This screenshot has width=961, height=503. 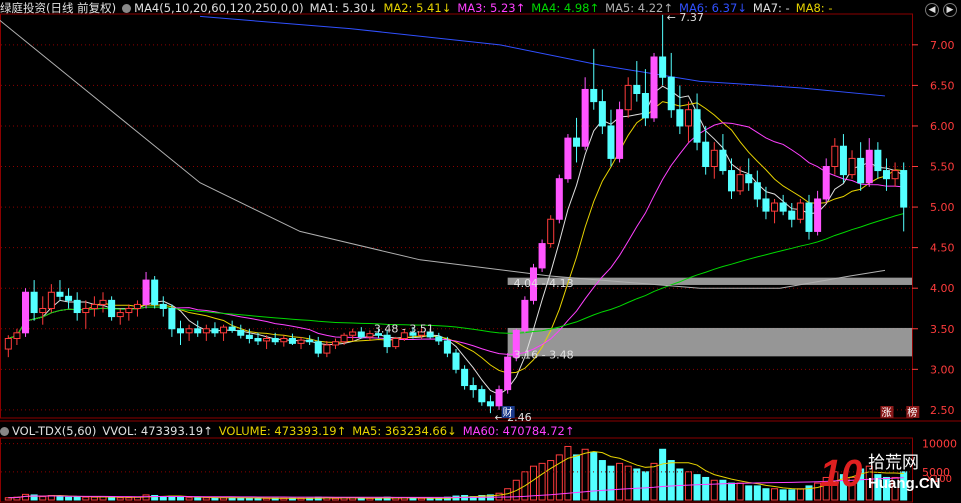 I want to click on ma-item-6: MA7: -, so click(x=771, y=8).